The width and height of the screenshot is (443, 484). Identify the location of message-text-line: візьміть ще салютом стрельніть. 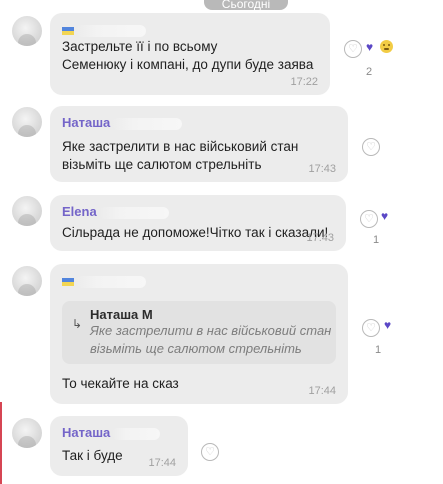
(162, 164).